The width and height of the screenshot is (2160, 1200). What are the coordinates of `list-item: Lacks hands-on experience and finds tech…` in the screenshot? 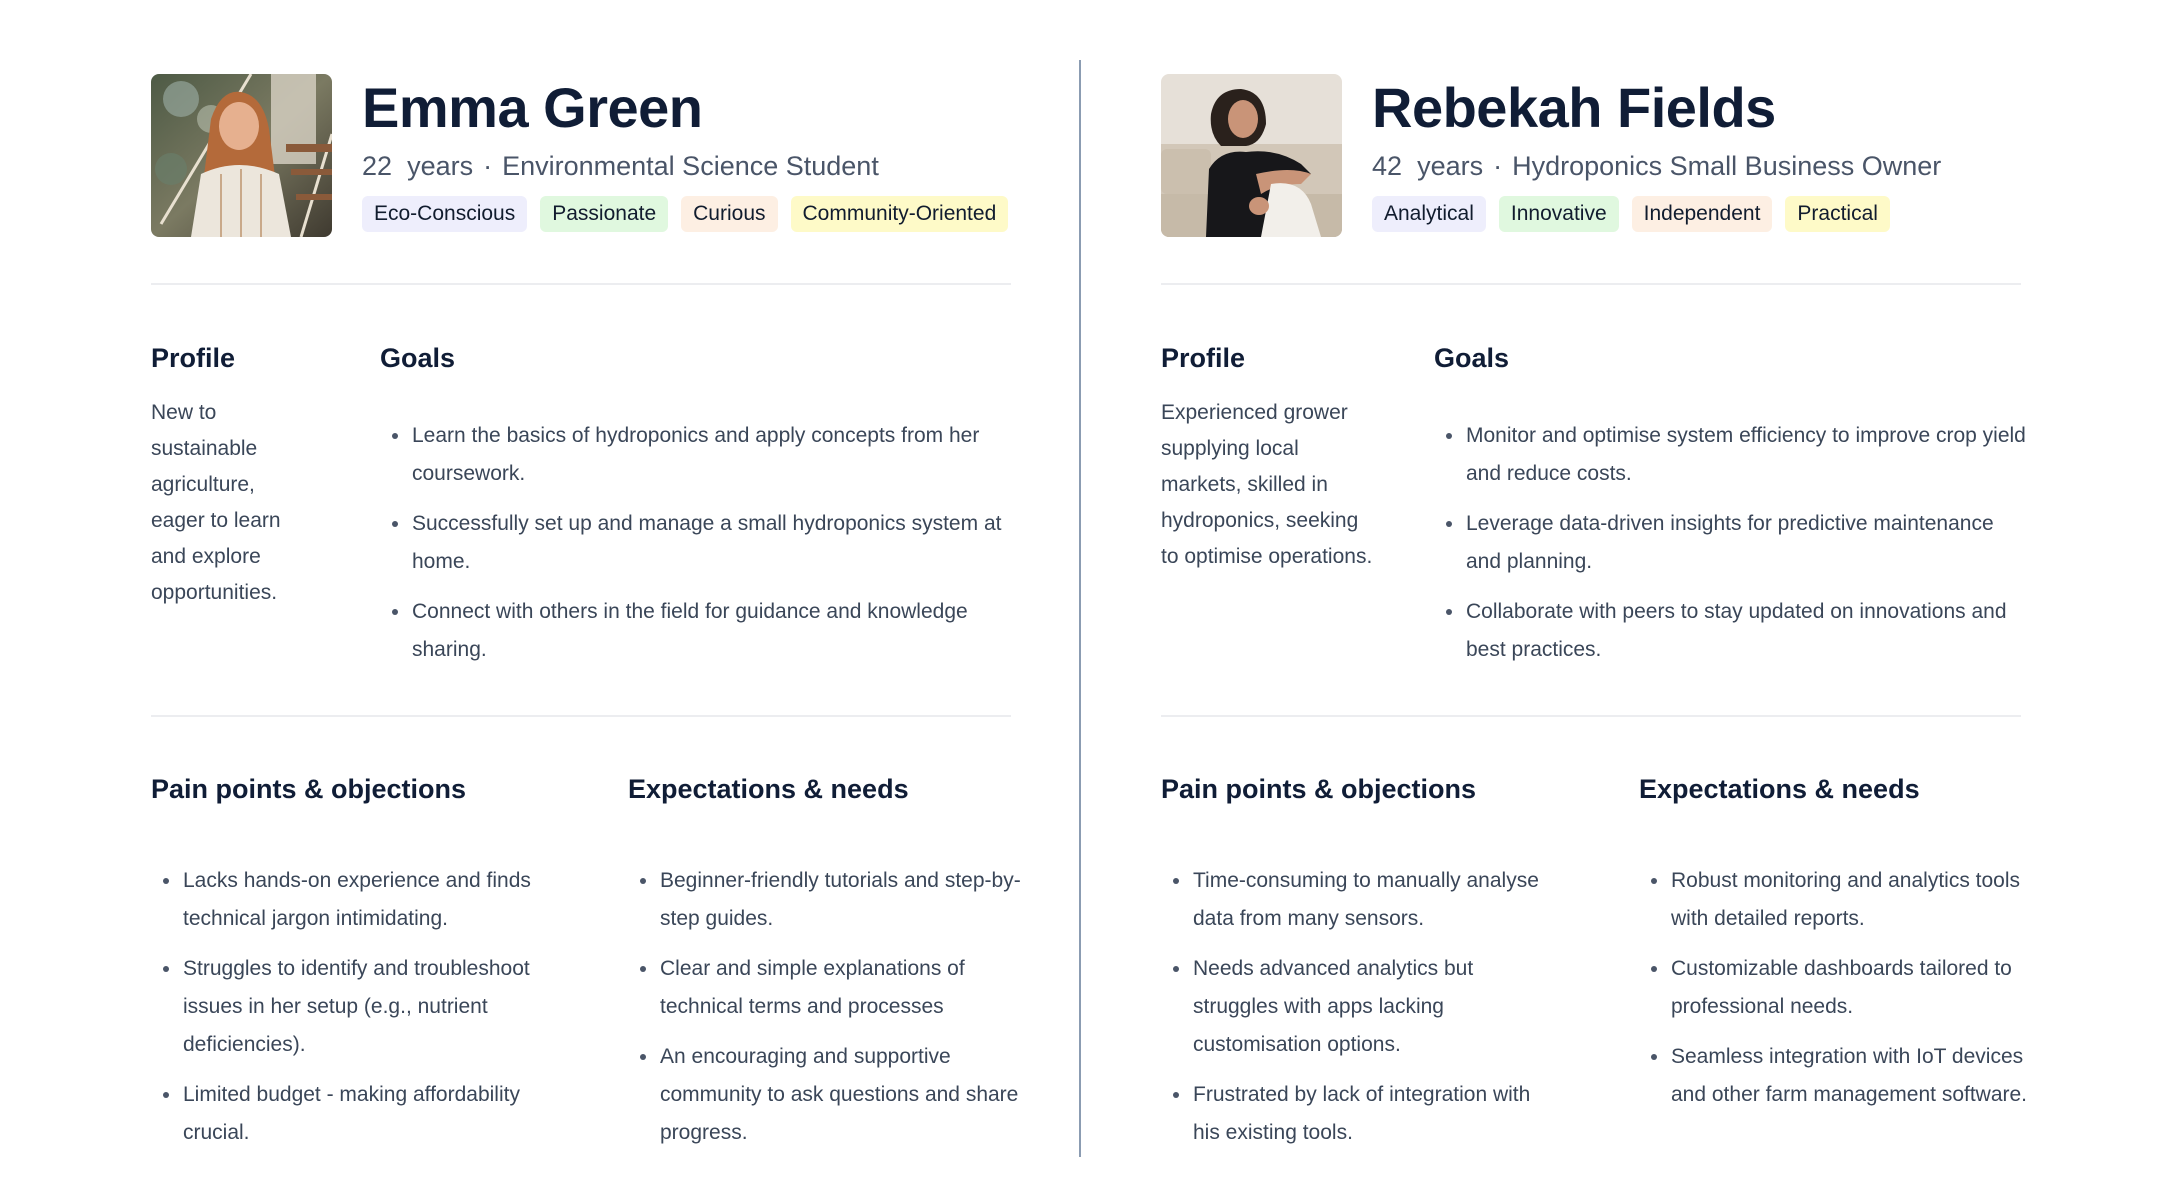 It's located at (357, 900).